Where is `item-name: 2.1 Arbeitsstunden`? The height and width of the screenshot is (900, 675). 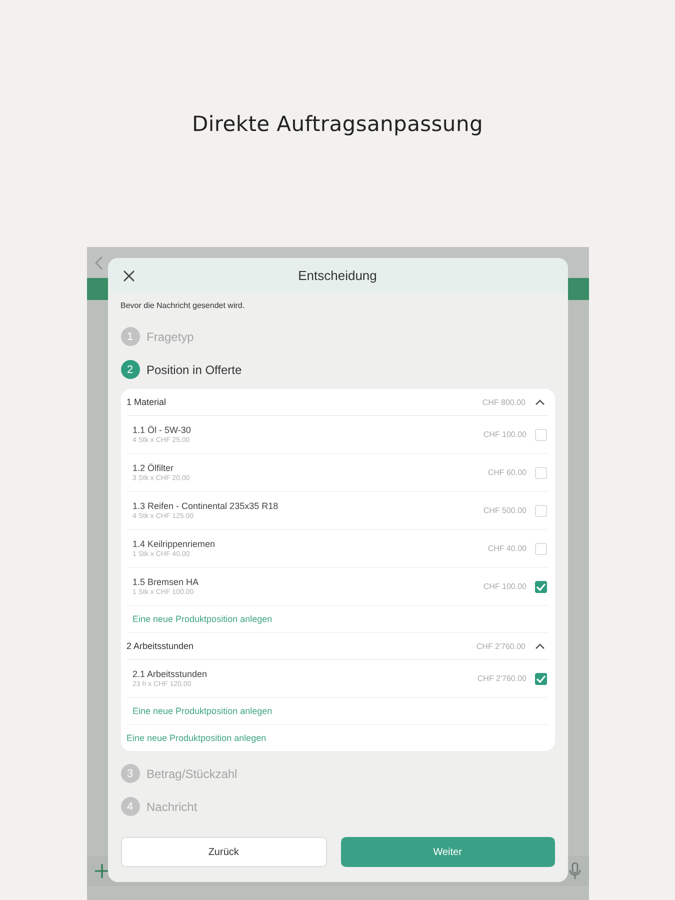 item-name: 2.1 Arbeitsstunden is located at coordinates (170, 674).